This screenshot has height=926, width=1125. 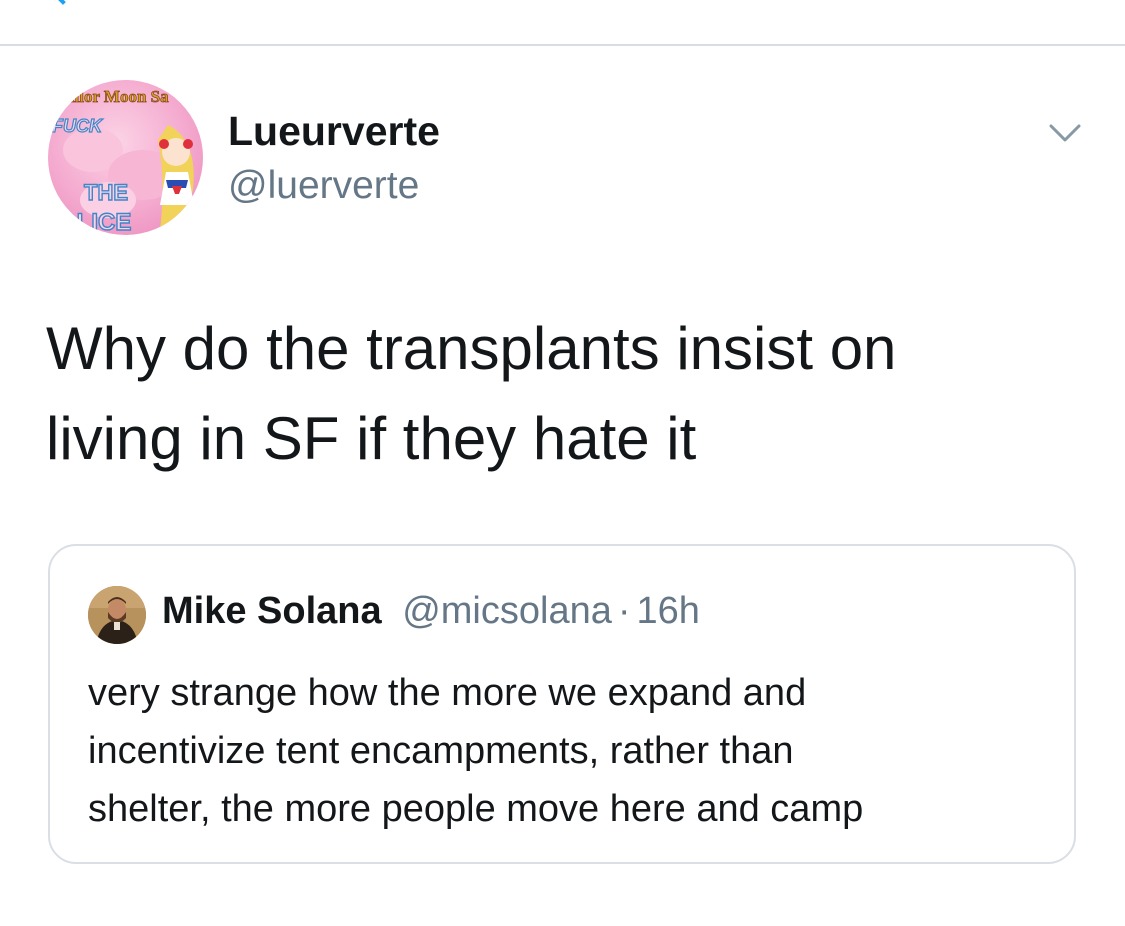 What do you see at coordinates (272, 611) in the screenshot?
I see `quoted-author-display-name: Mike Solana` at bounding box center [272, 611].